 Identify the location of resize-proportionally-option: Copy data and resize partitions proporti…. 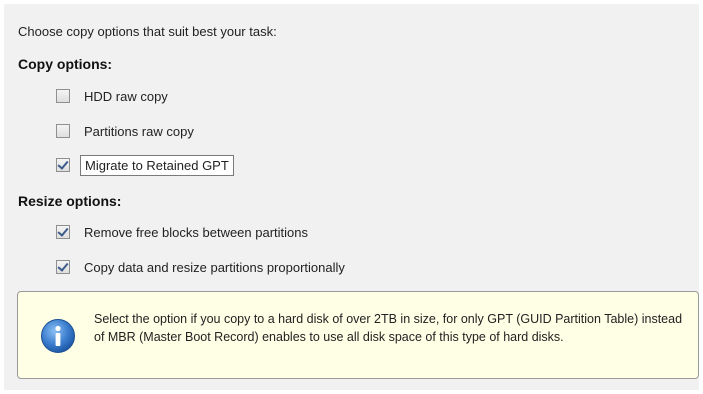
(202, 267).